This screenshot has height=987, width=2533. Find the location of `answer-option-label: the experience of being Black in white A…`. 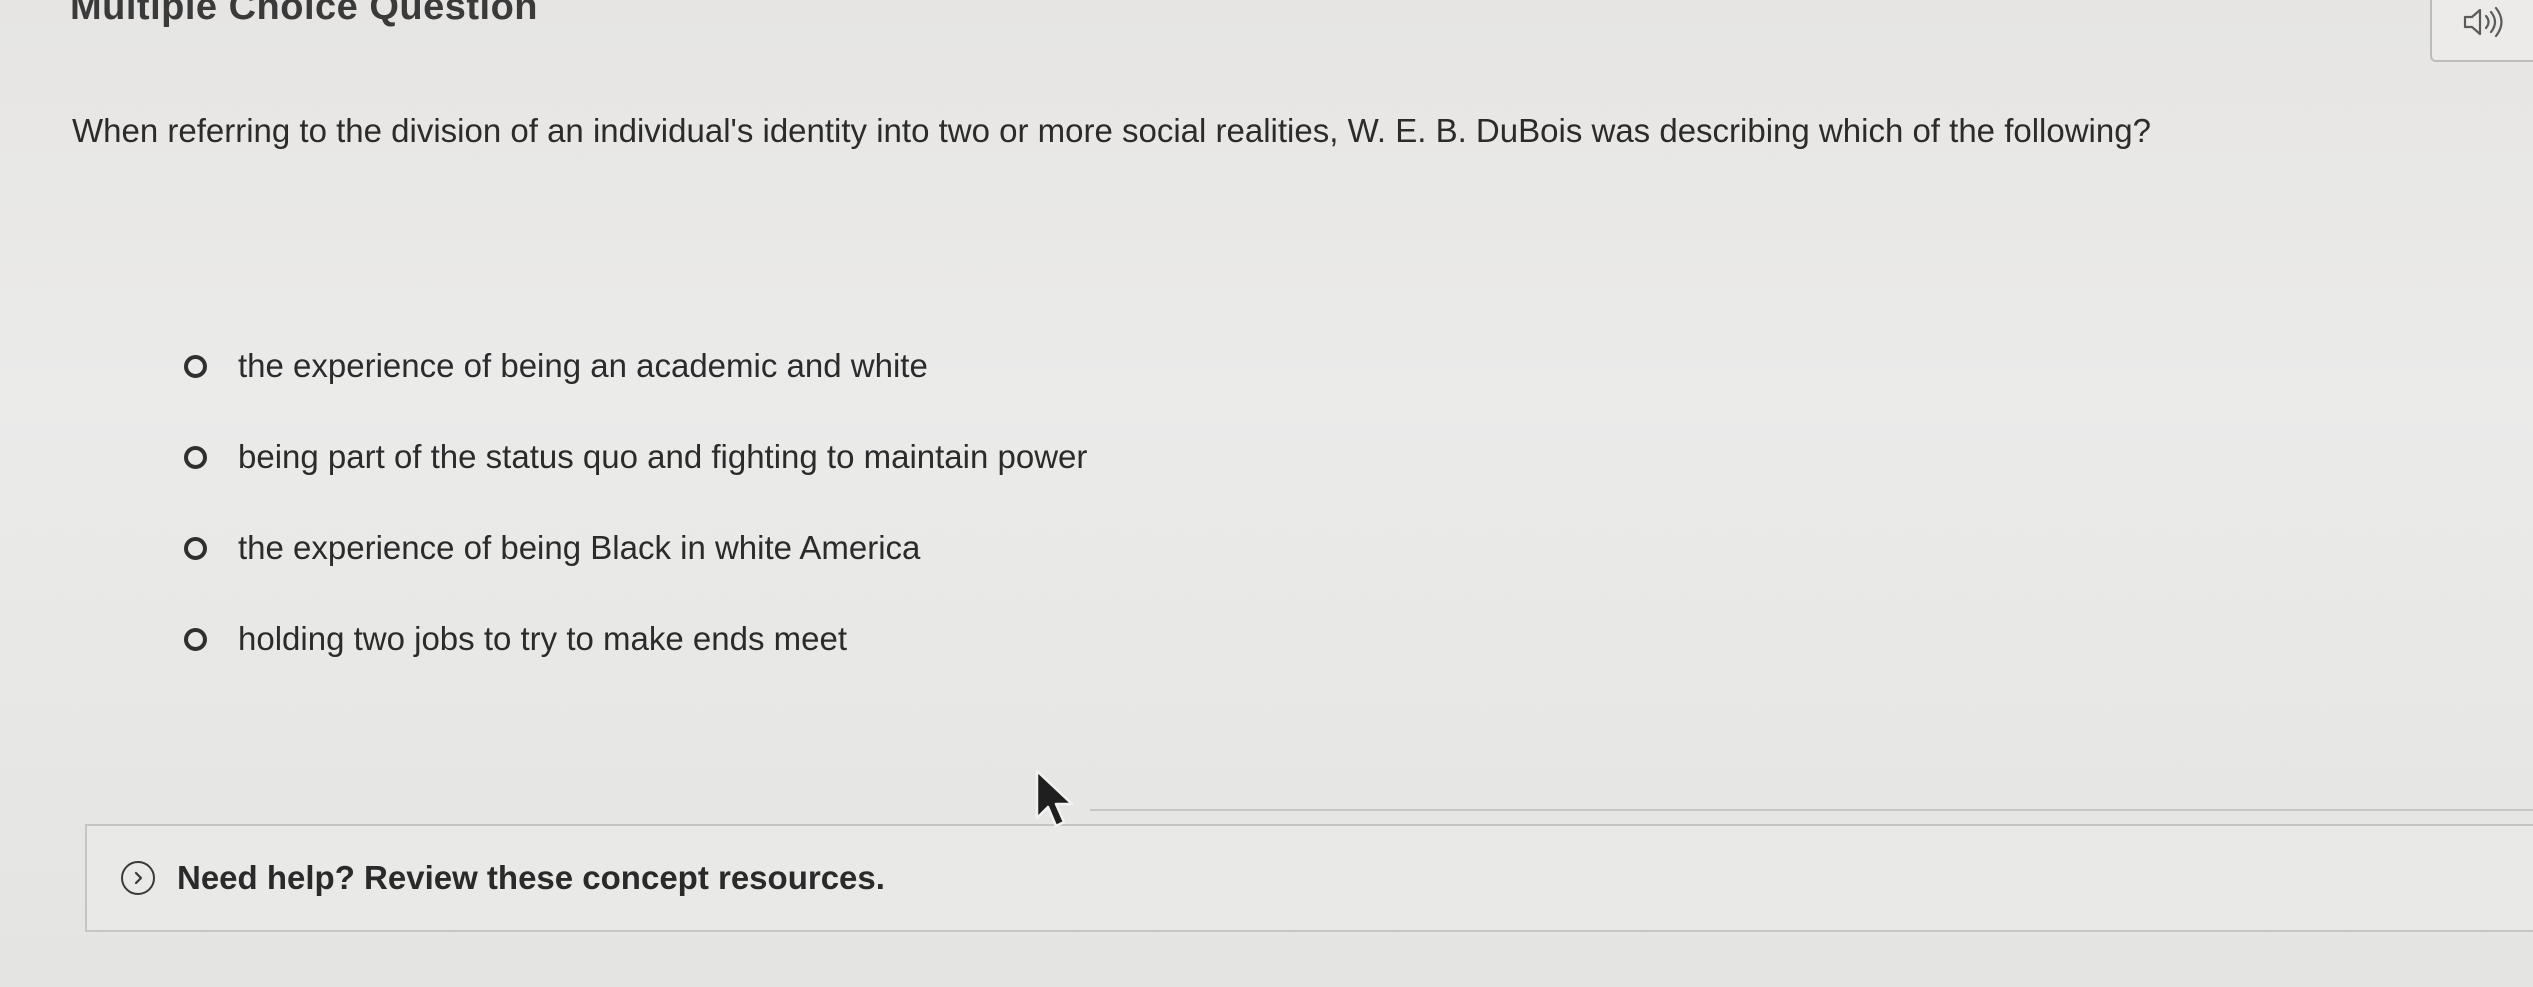

answer-option-label: the experience of being Black in white A… is located at coordinates (579, 547).